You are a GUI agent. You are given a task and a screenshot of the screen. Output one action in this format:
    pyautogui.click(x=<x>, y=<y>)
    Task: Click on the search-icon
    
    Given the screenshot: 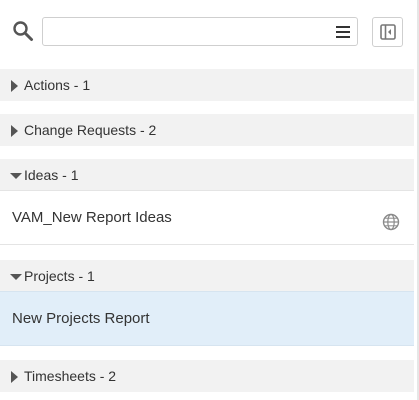 What is the action you would take?
    pyautogui.click(x=23, y=31)
    